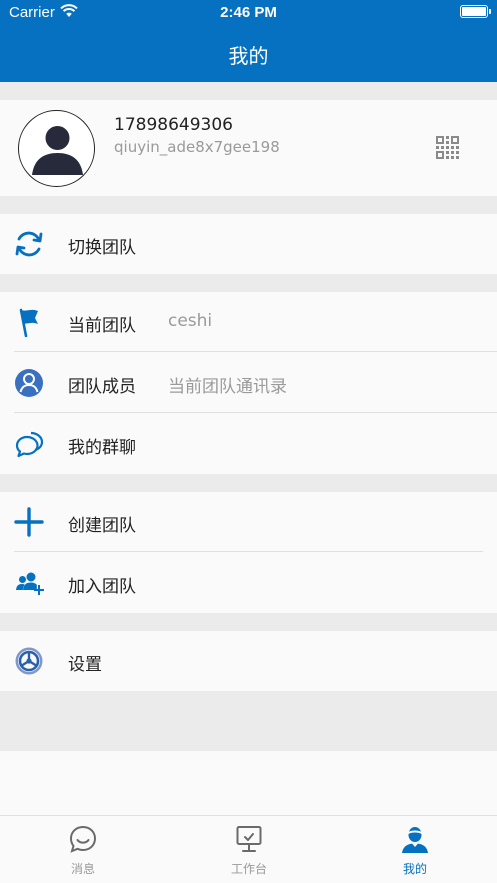  I want to click on clock: 2:46 PM, so click(248, 12).